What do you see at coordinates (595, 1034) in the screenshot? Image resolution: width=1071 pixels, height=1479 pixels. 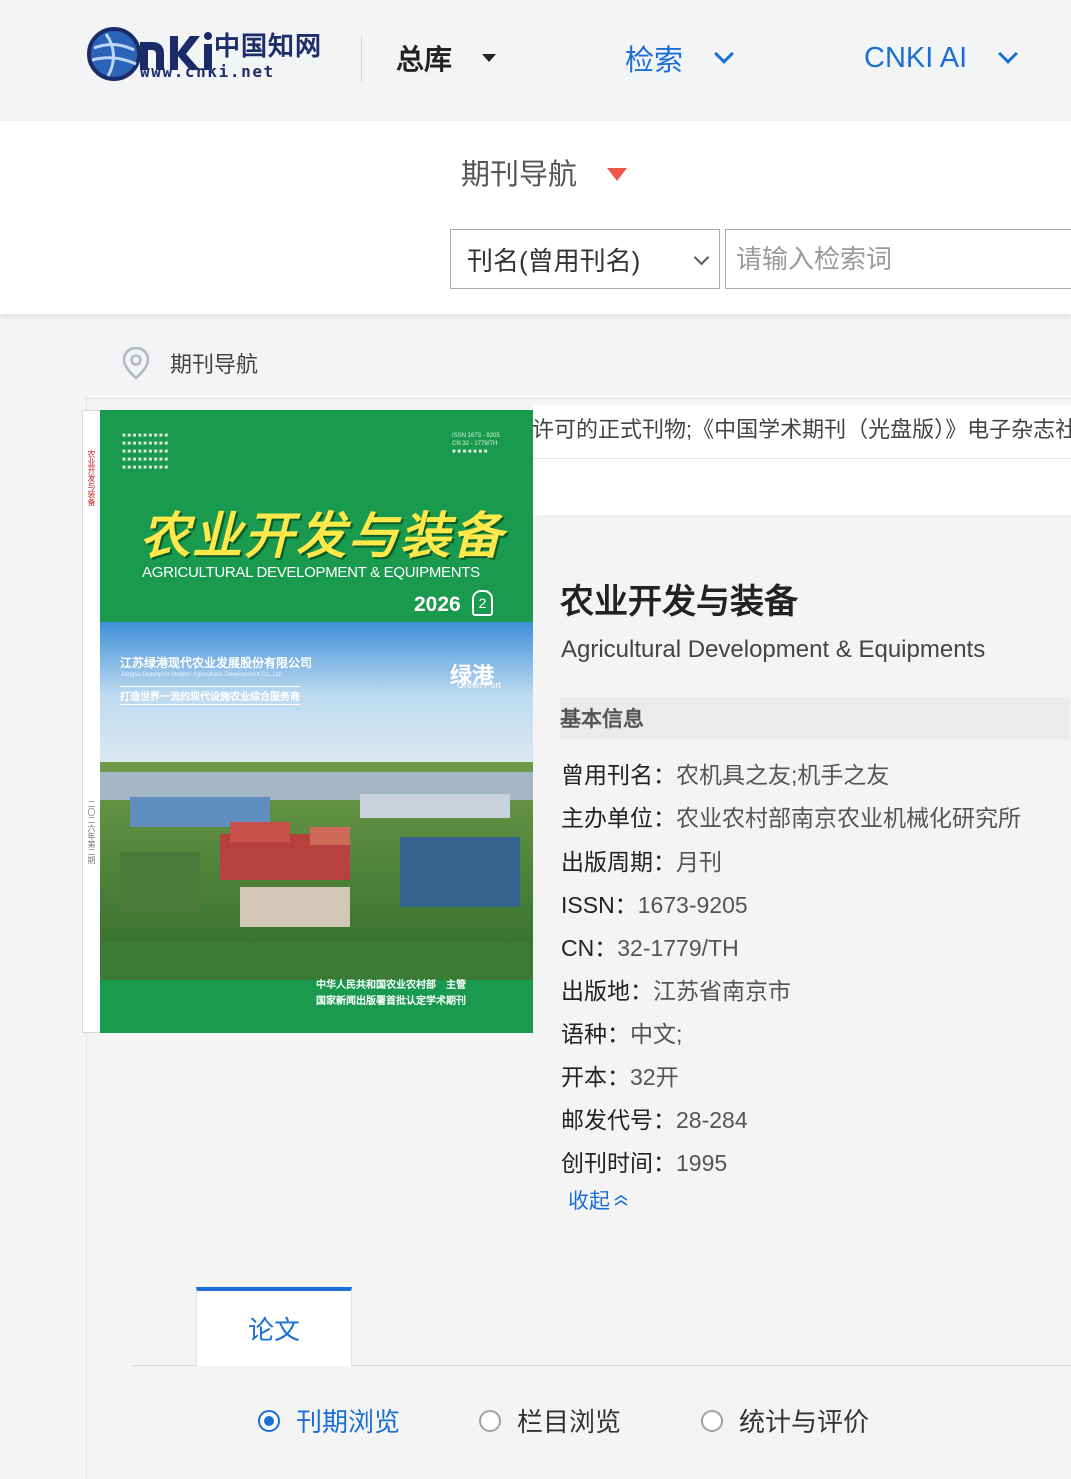 I see `info-label: 语种：` at bounding box center [595, 1034].